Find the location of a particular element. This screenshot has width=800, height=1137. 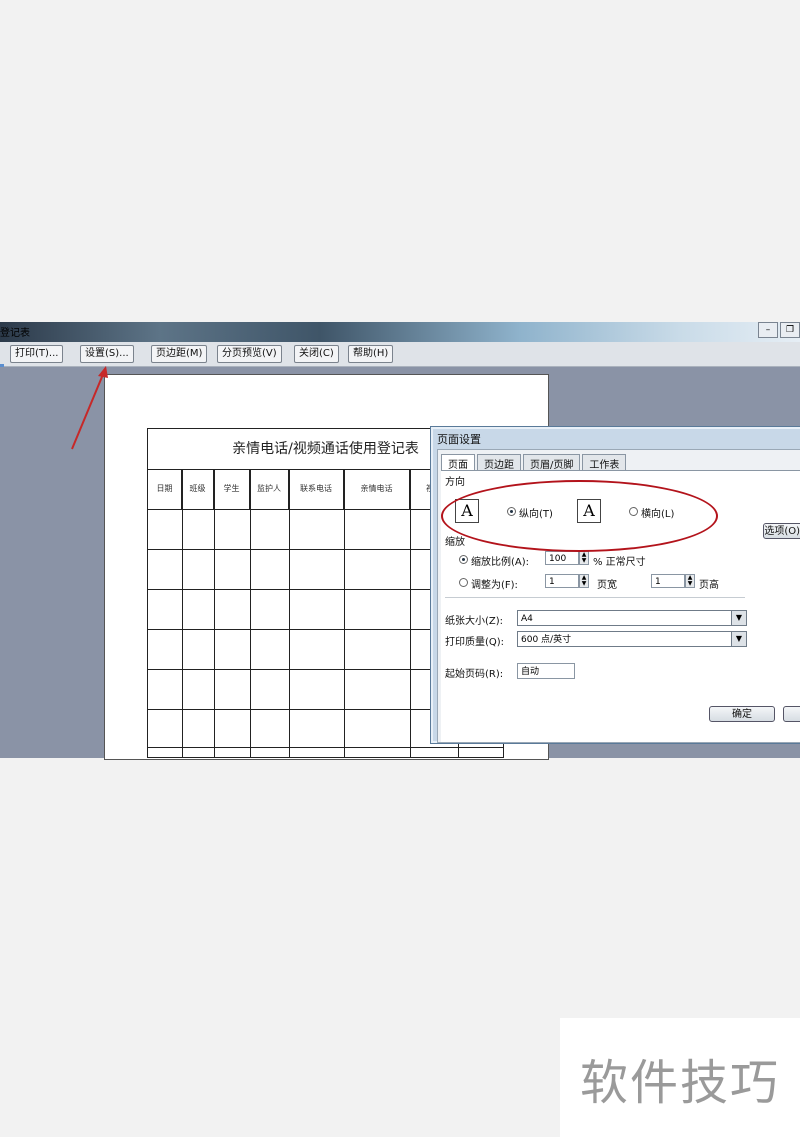

window-titlebar: 登记表 – ❐ is located at coordinates (400, 332).